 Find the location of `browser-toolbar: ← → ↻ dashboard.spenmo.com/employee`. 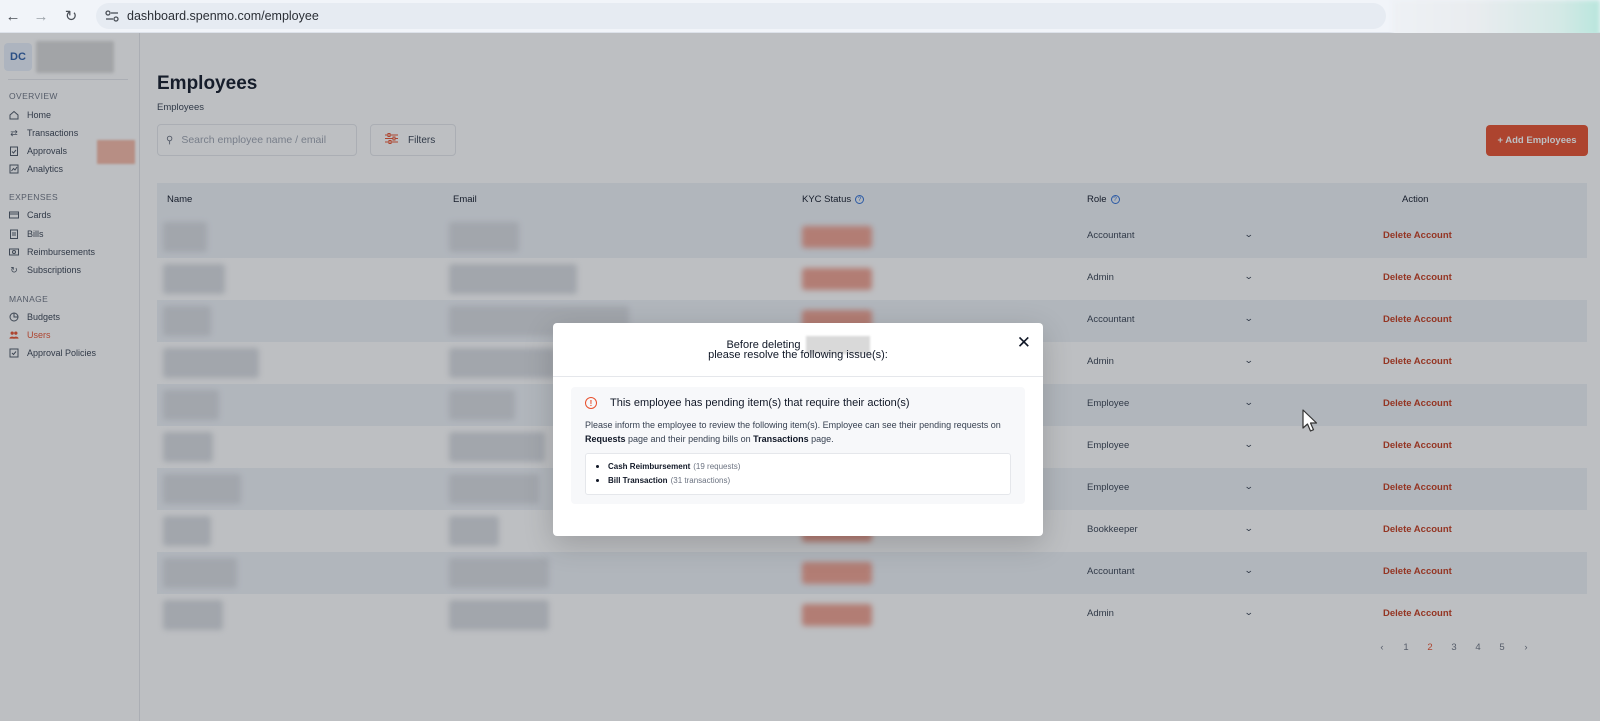

browser-toolbar: ← → ↻ dashboard.spenmo.com/employee is located at coordinates (800, 18).